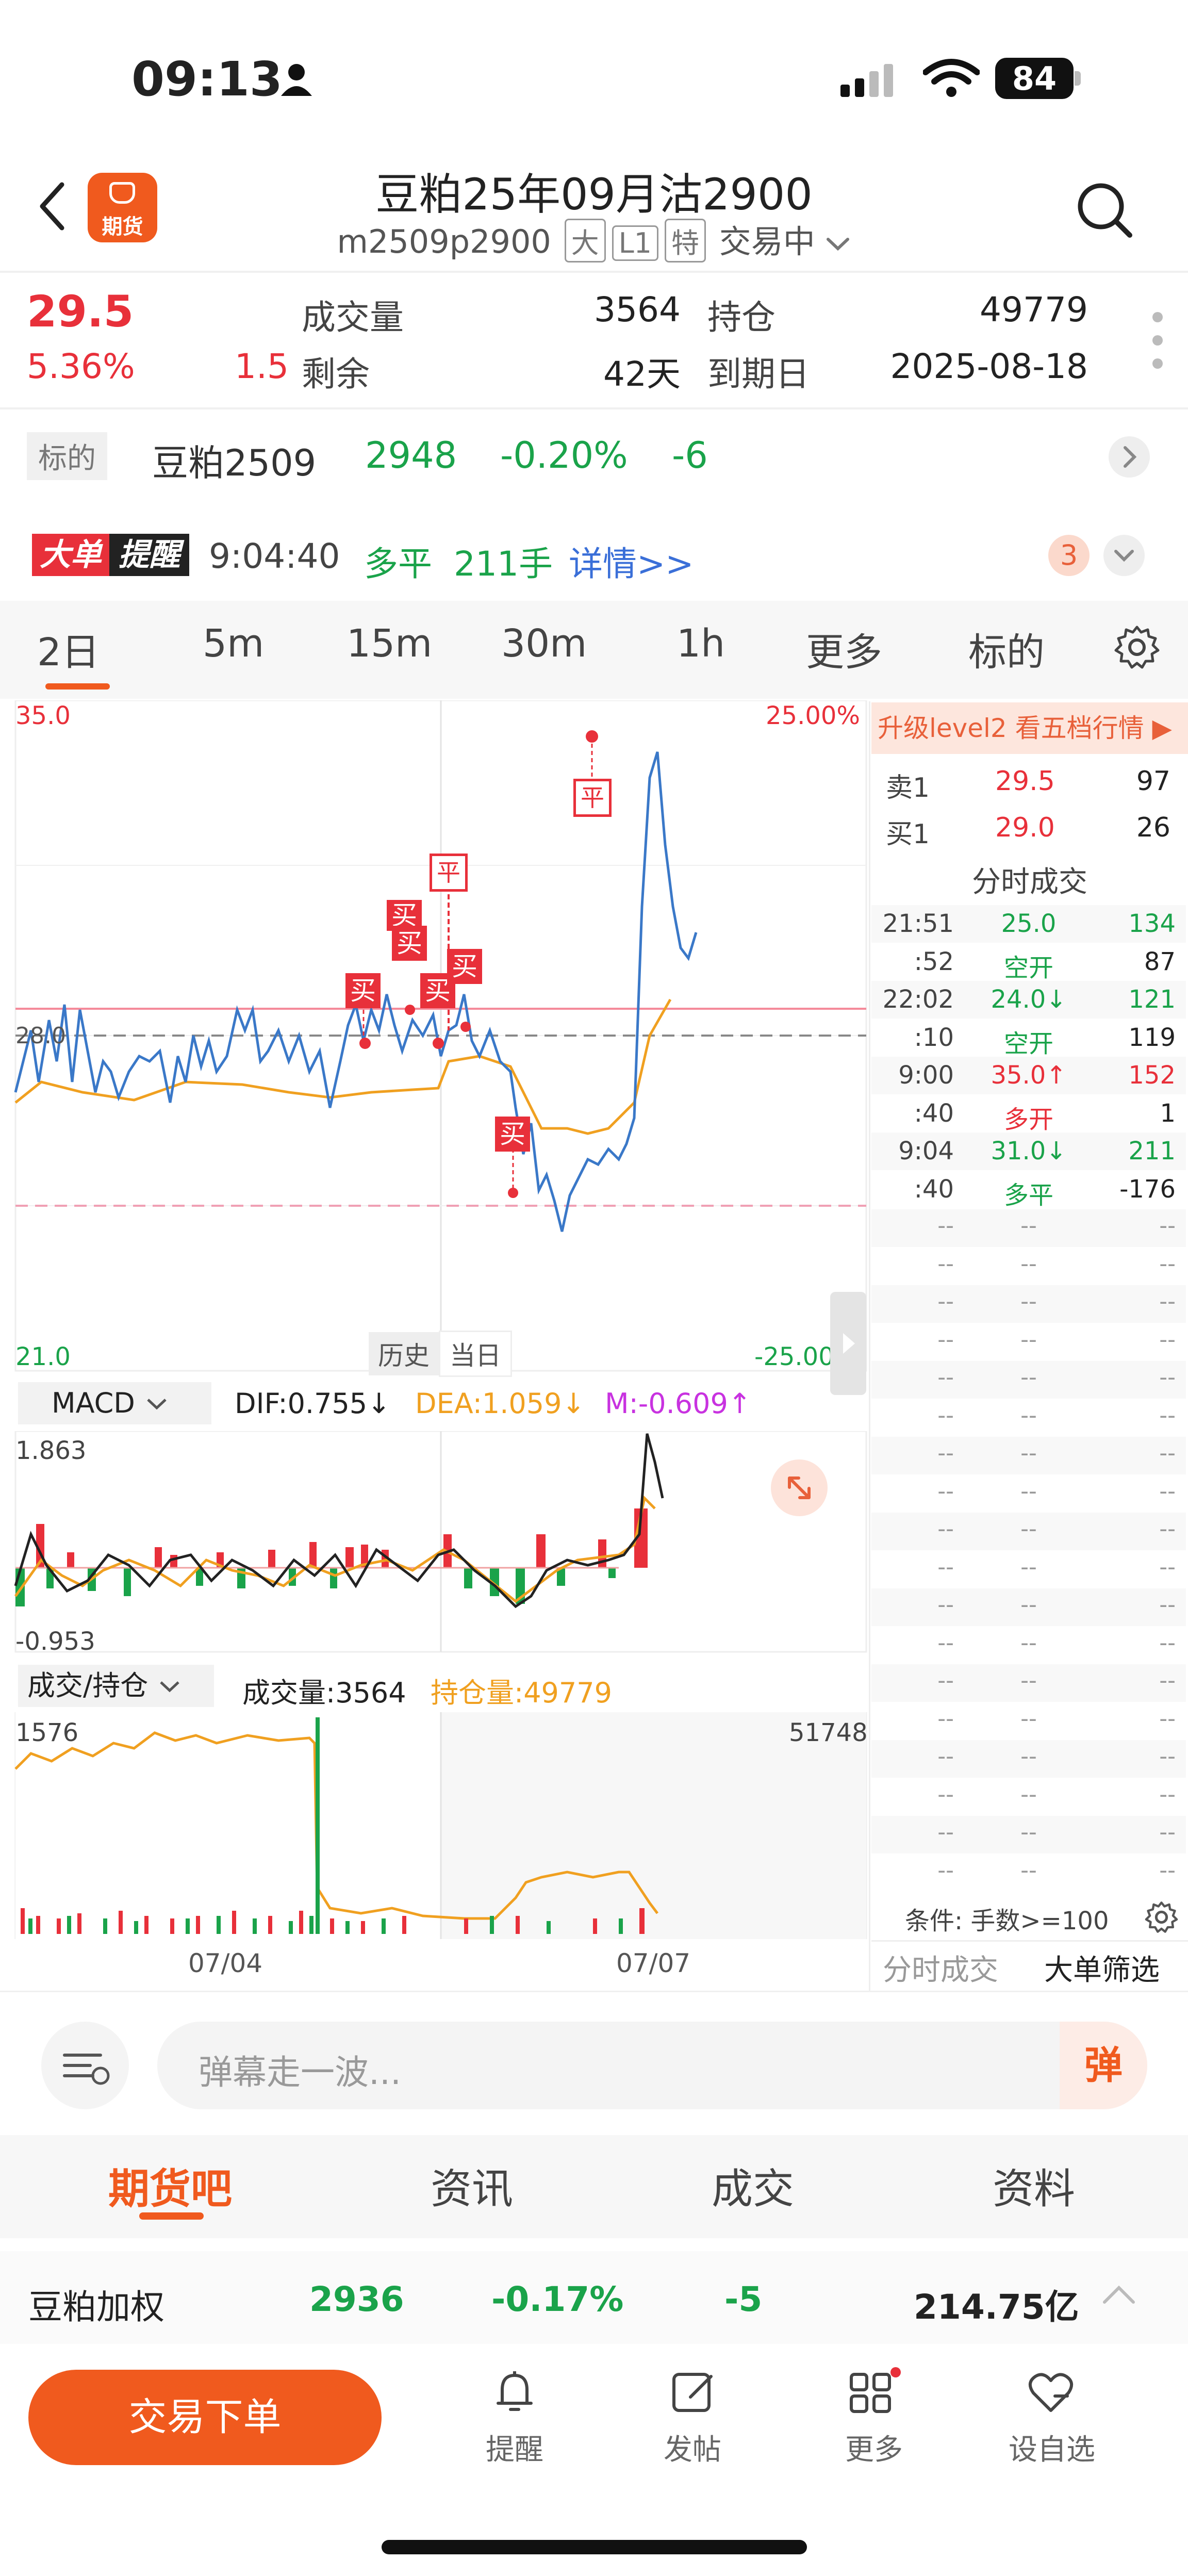  I want to click on underlying-row: 标的 豆粕2509 2948 -0.20% -6, so click(594, 455).